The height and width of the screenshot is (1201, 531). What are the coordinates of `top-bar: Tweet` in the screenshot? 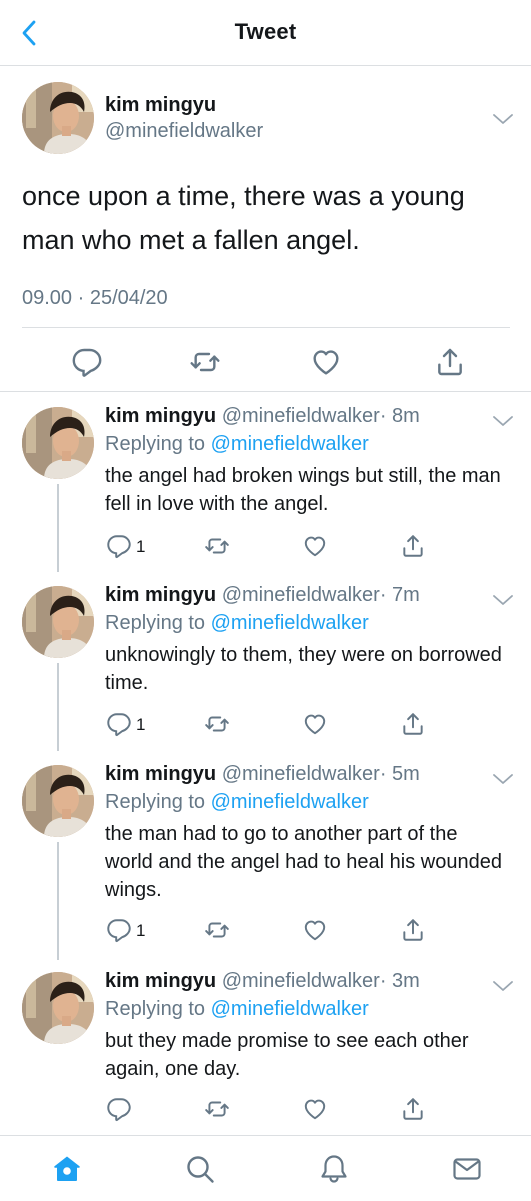 It's located at (265, 33).